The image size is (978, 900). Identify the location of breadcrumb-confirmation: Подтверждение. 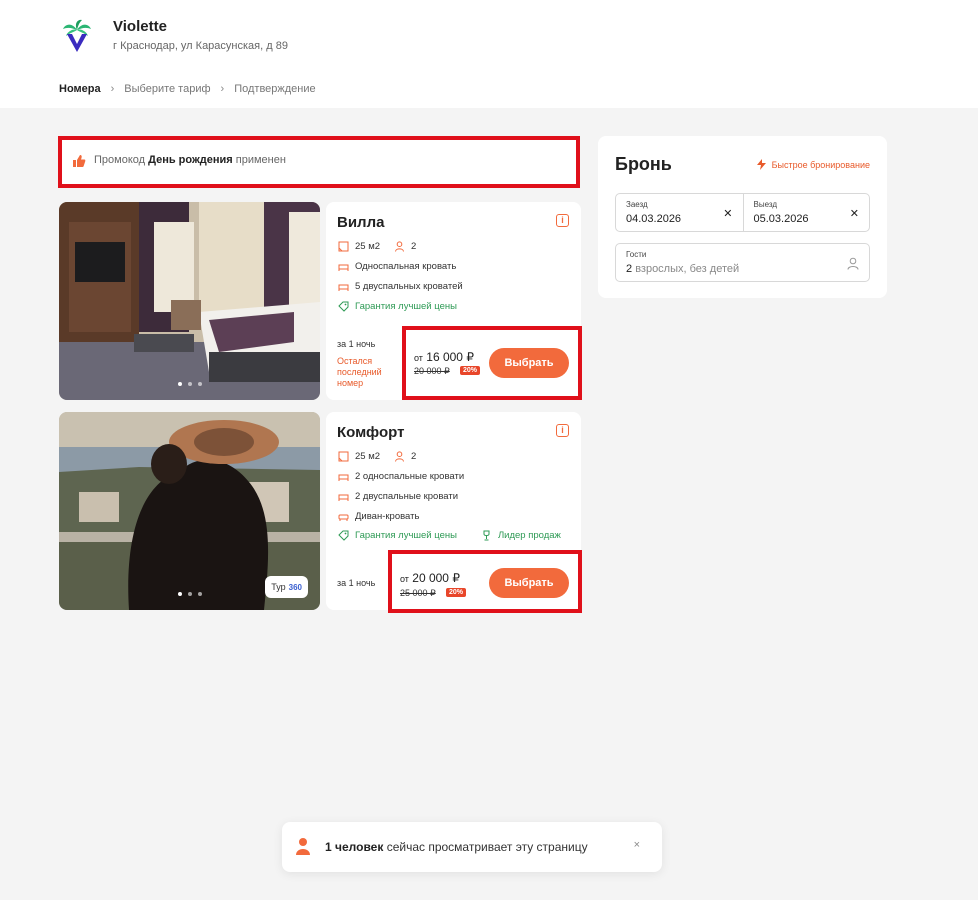
(274, 89).